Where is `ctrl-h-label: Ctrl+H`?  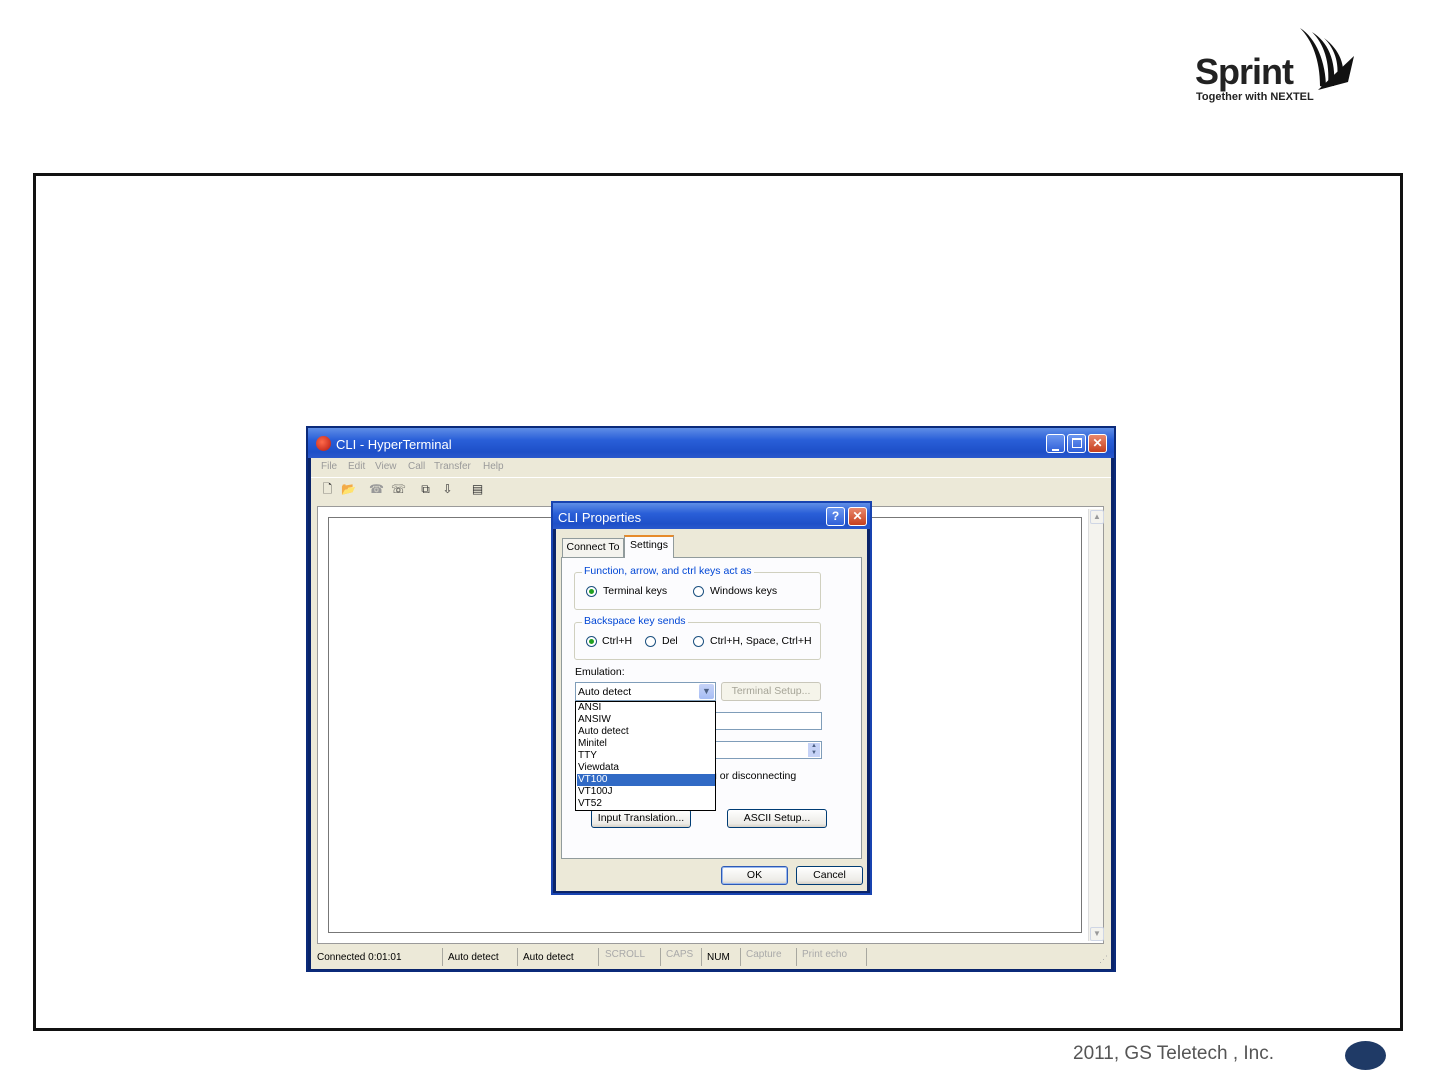 ctrl-h-label: Ctrl+H is located at coordinates (617, 641).